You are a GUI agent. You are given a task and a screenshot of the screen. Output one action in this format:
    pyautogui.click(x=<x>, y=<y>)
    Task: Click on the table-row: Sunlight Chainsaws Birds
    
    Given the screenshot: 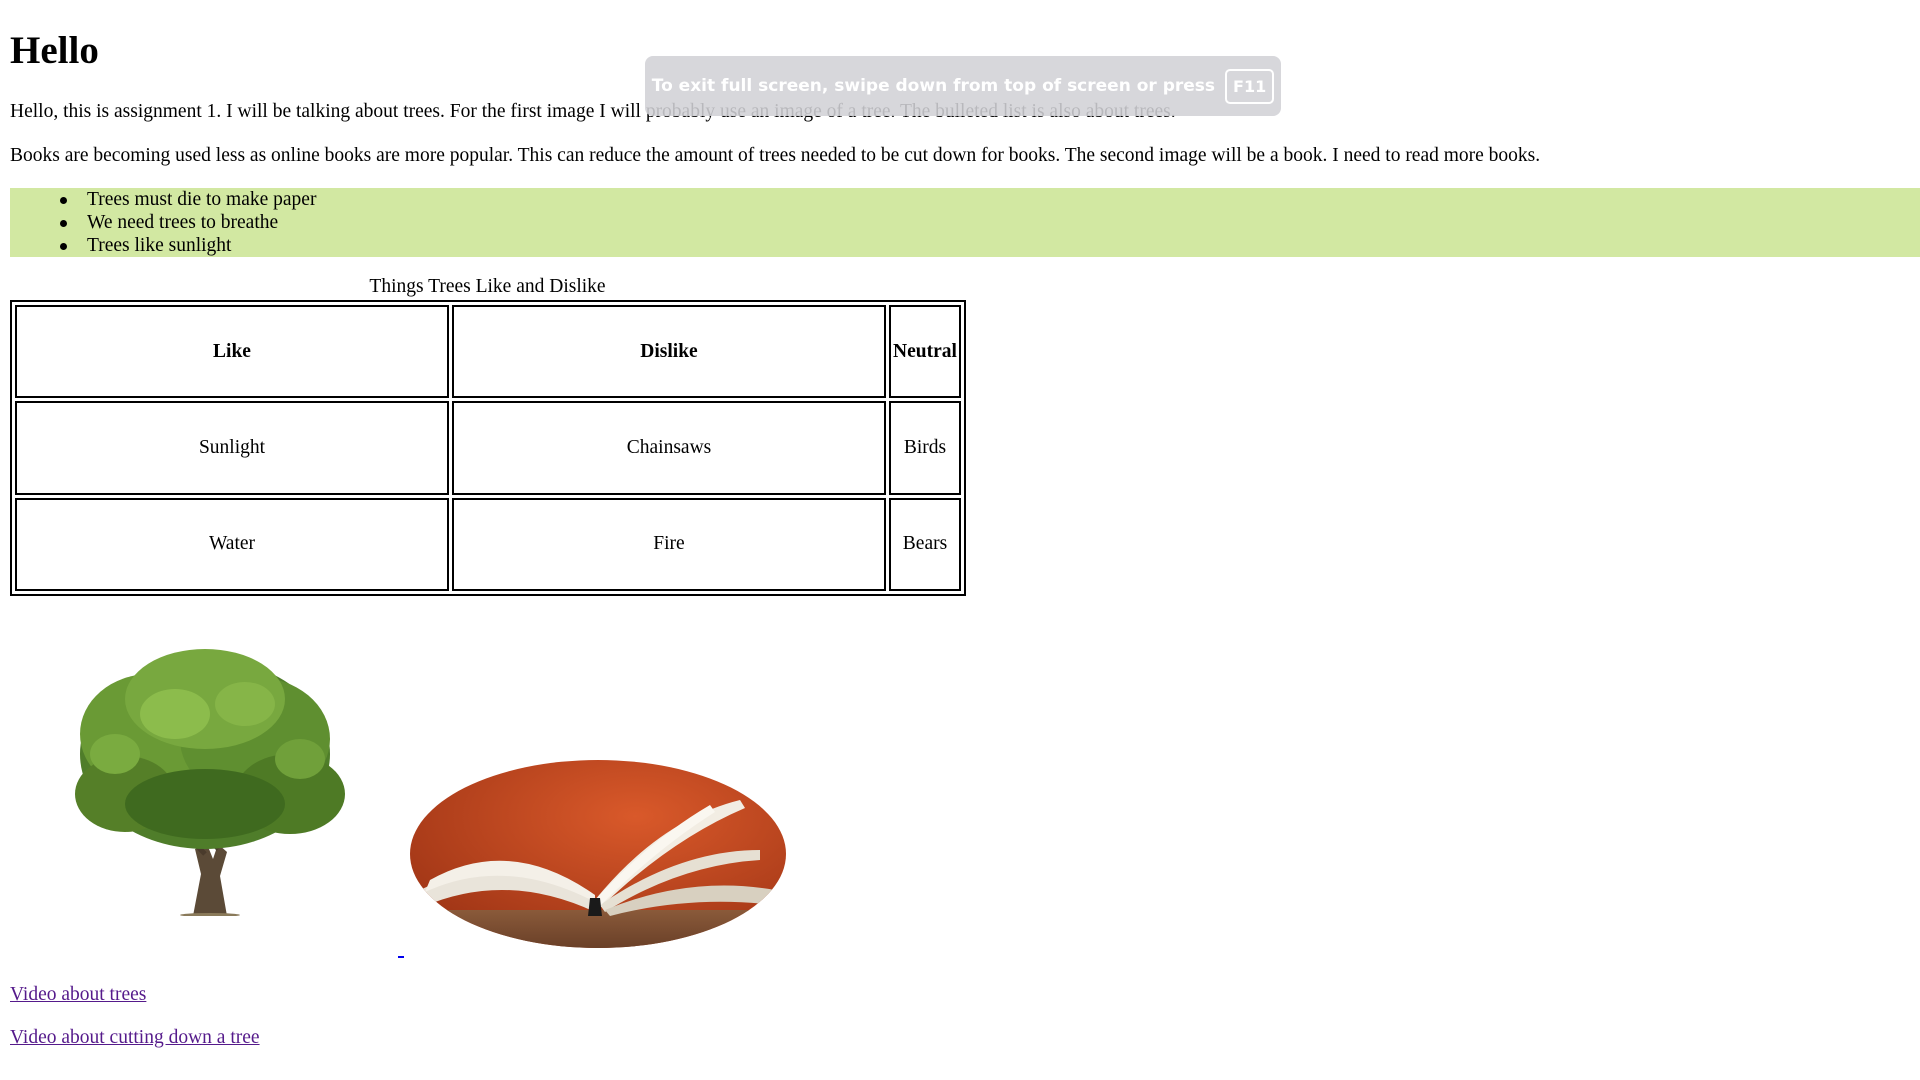 What is the action you would take?
    pyautogui.click(x=488, y=448)
    